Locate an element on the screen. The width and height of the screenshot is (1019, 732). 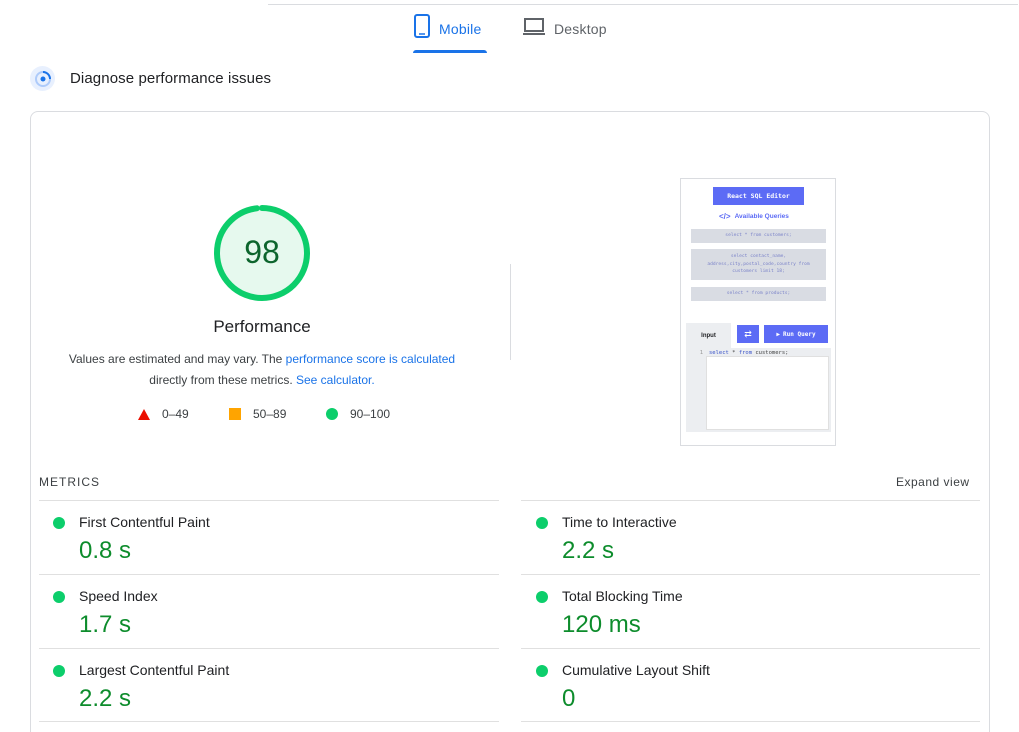
tab-mobile: Mobile is located at coordinates (450, 34).